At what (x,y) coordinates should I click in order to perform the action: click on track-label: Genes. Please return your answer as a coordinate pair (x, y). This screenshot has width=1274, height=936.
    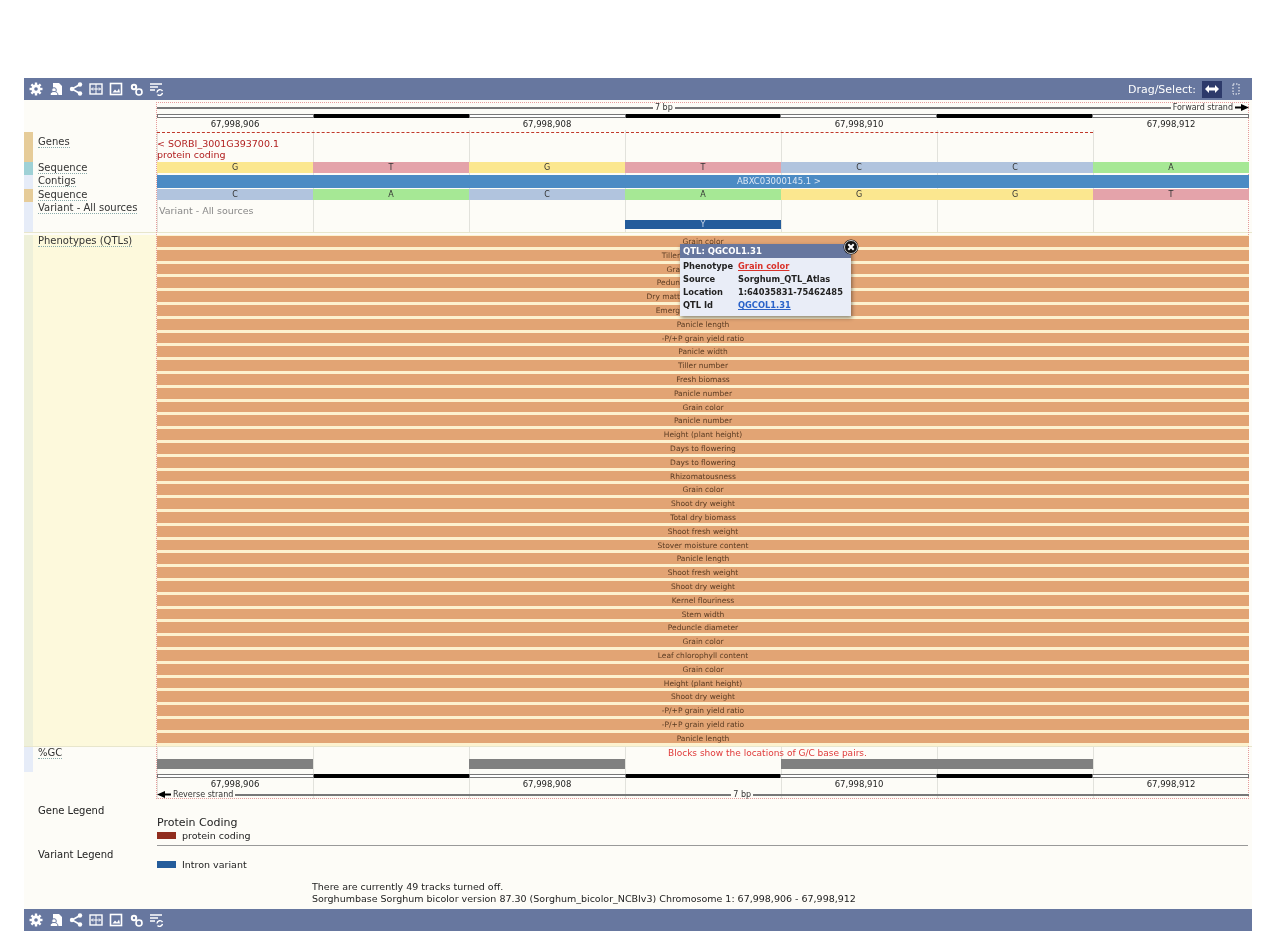
    Looking at the image, I should click on (54, 142).